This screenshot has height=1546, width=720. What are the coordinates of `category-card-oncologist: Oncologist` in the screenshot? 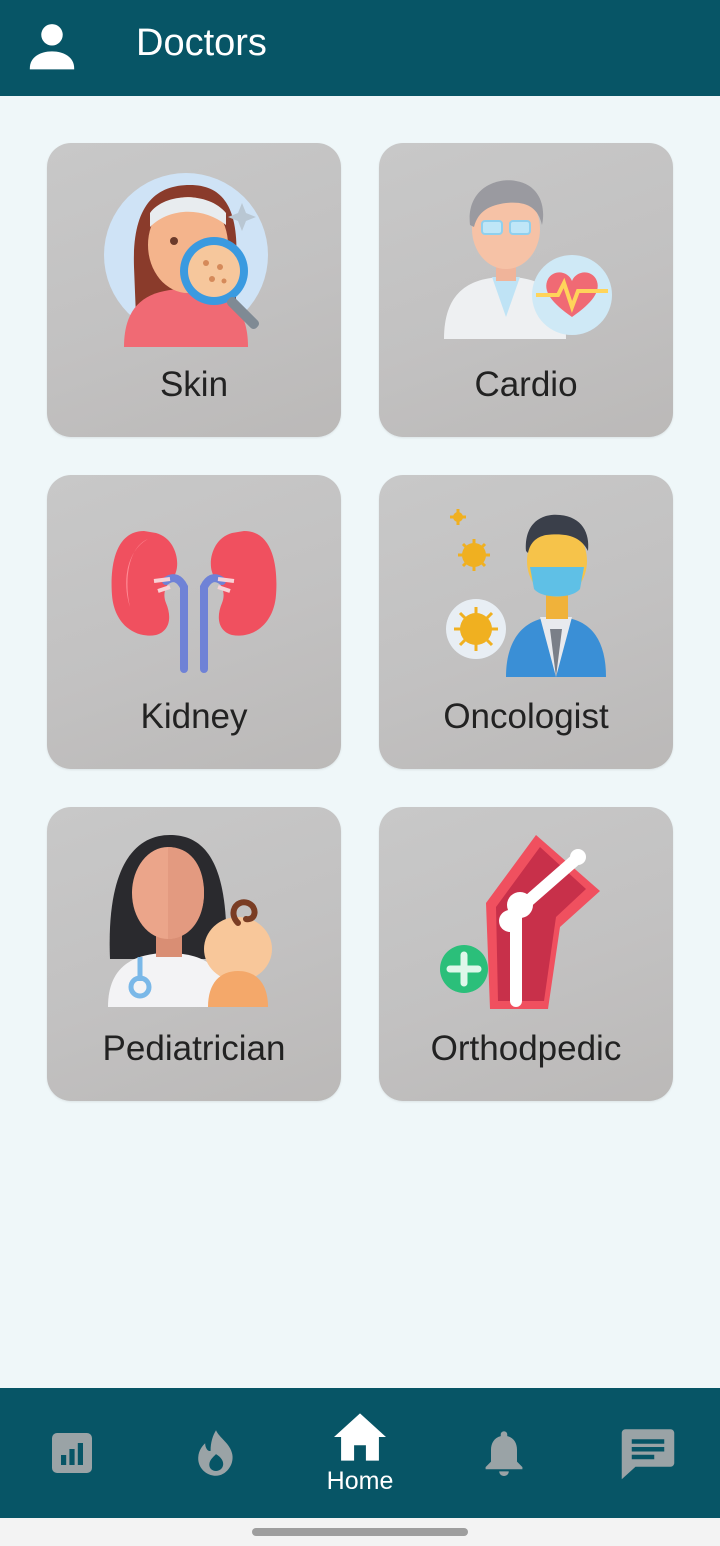 It's located at (526, 622).